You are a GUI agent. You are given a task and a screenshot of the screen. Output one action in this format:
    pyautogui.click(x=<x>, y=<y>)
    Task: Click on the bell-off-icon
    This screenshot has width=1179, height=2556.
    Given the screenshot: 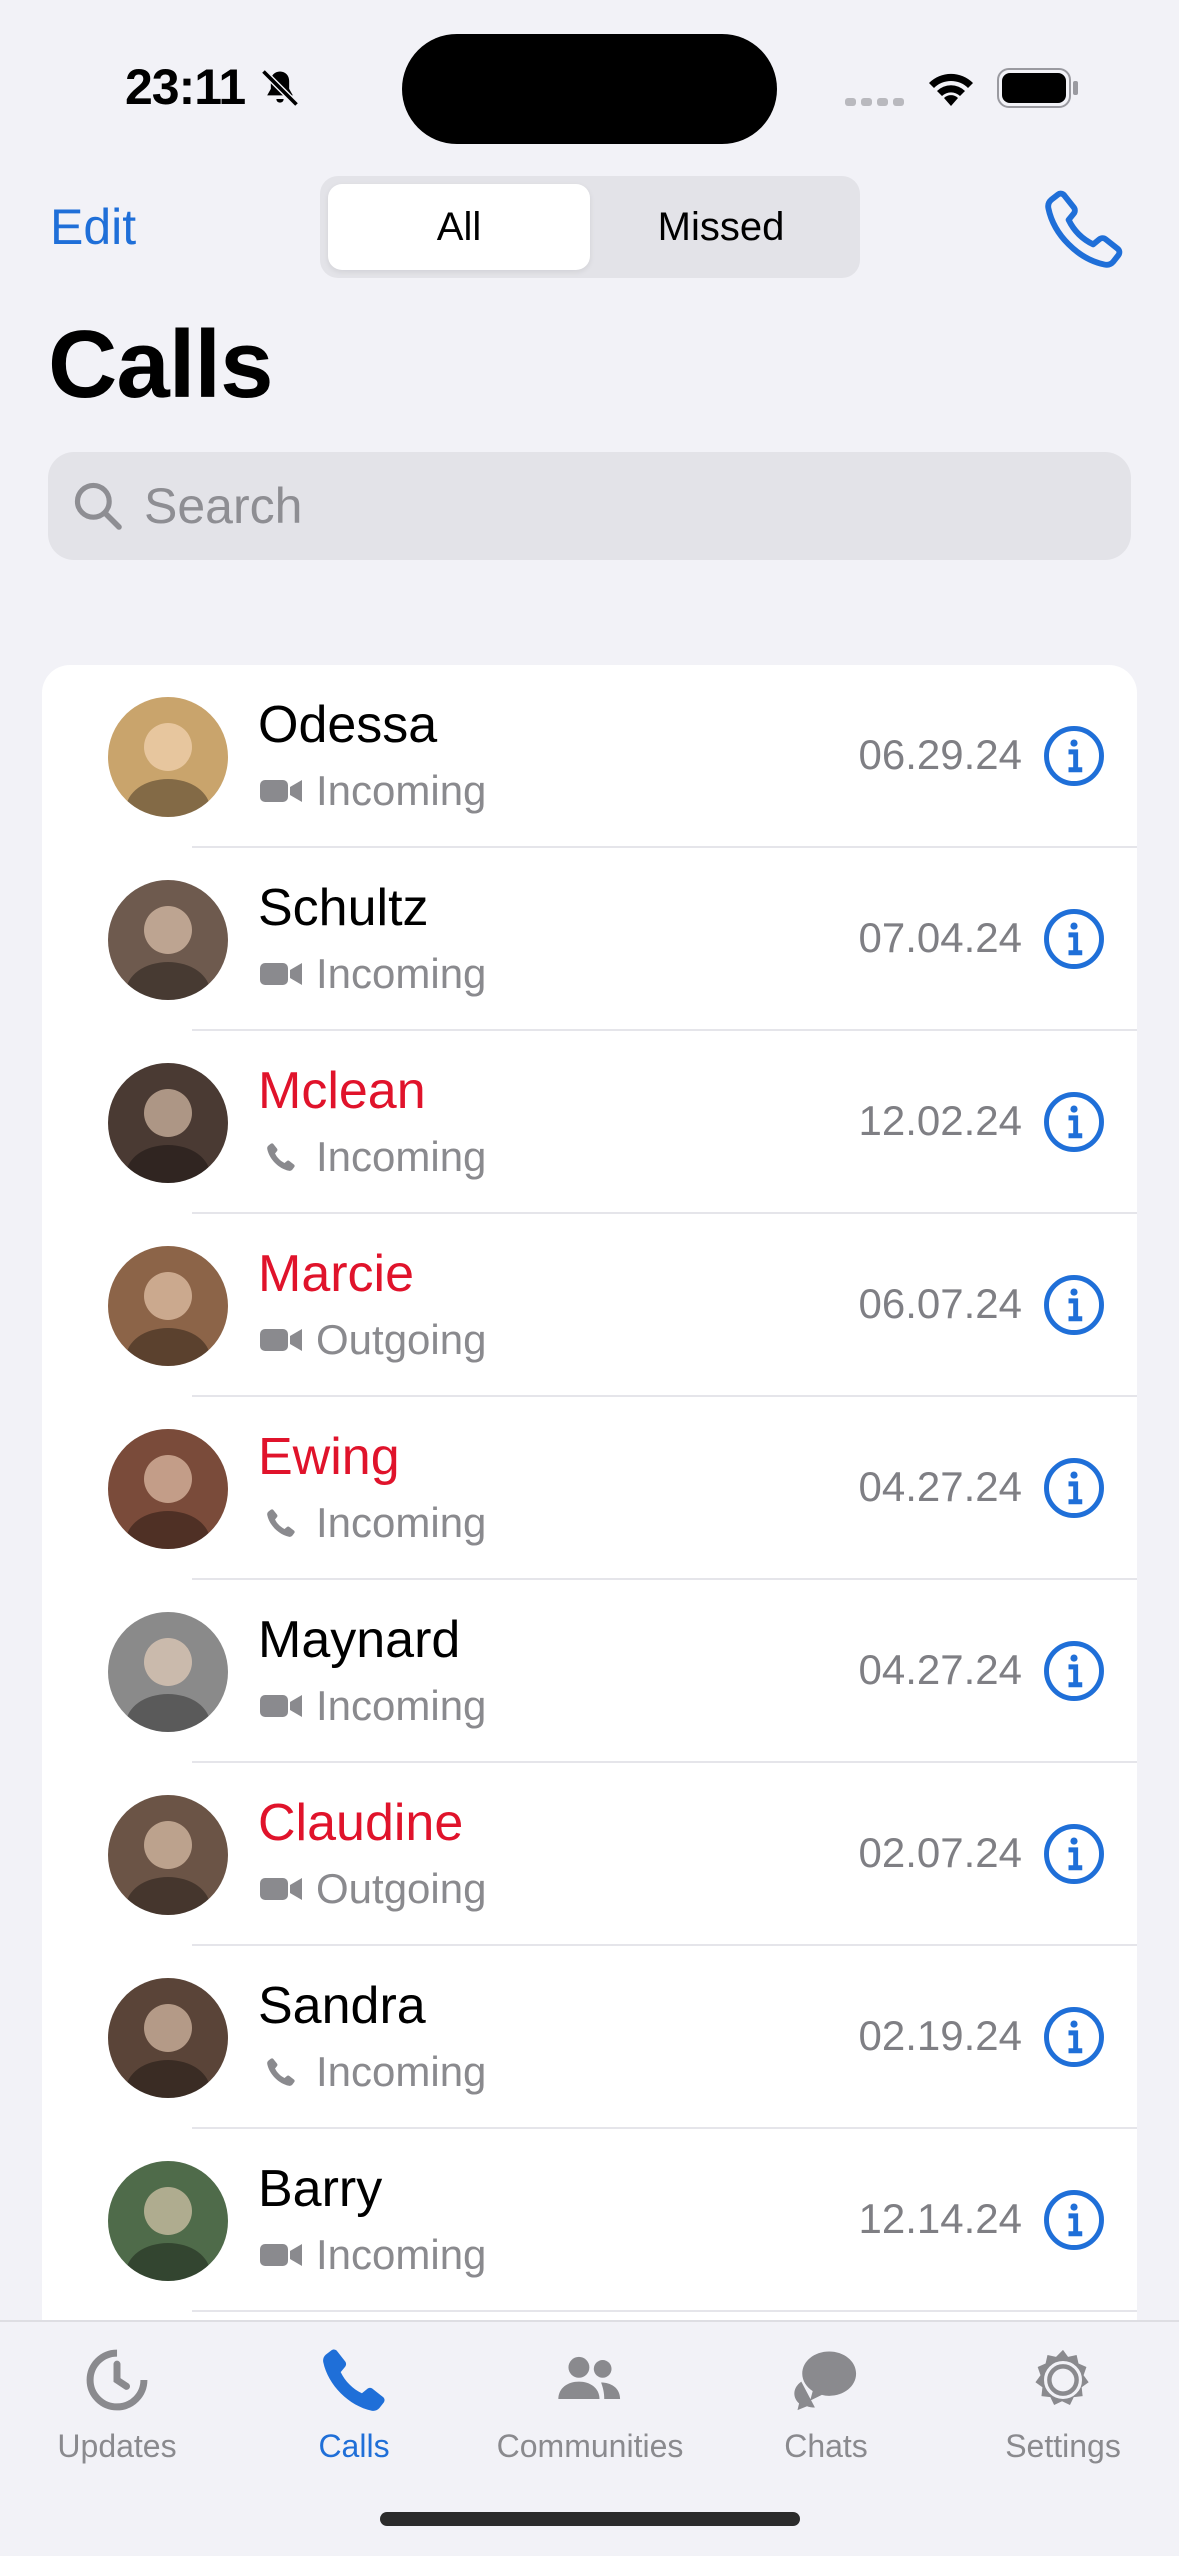 What is the action you would take?
    pyautogui.click(x=280, y=88)
    